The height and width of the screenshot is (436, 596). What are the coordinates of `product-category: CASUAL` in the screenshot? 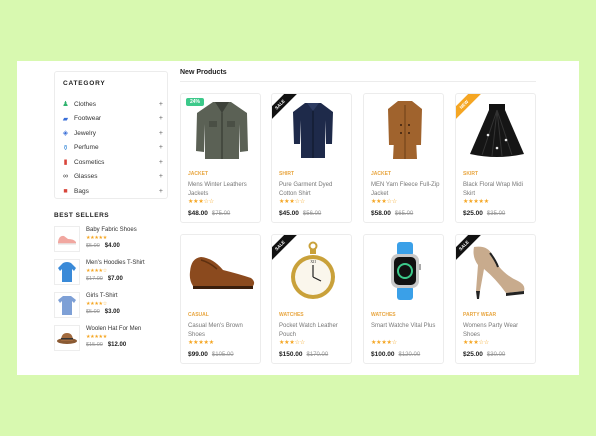 It's located at (198, 315).